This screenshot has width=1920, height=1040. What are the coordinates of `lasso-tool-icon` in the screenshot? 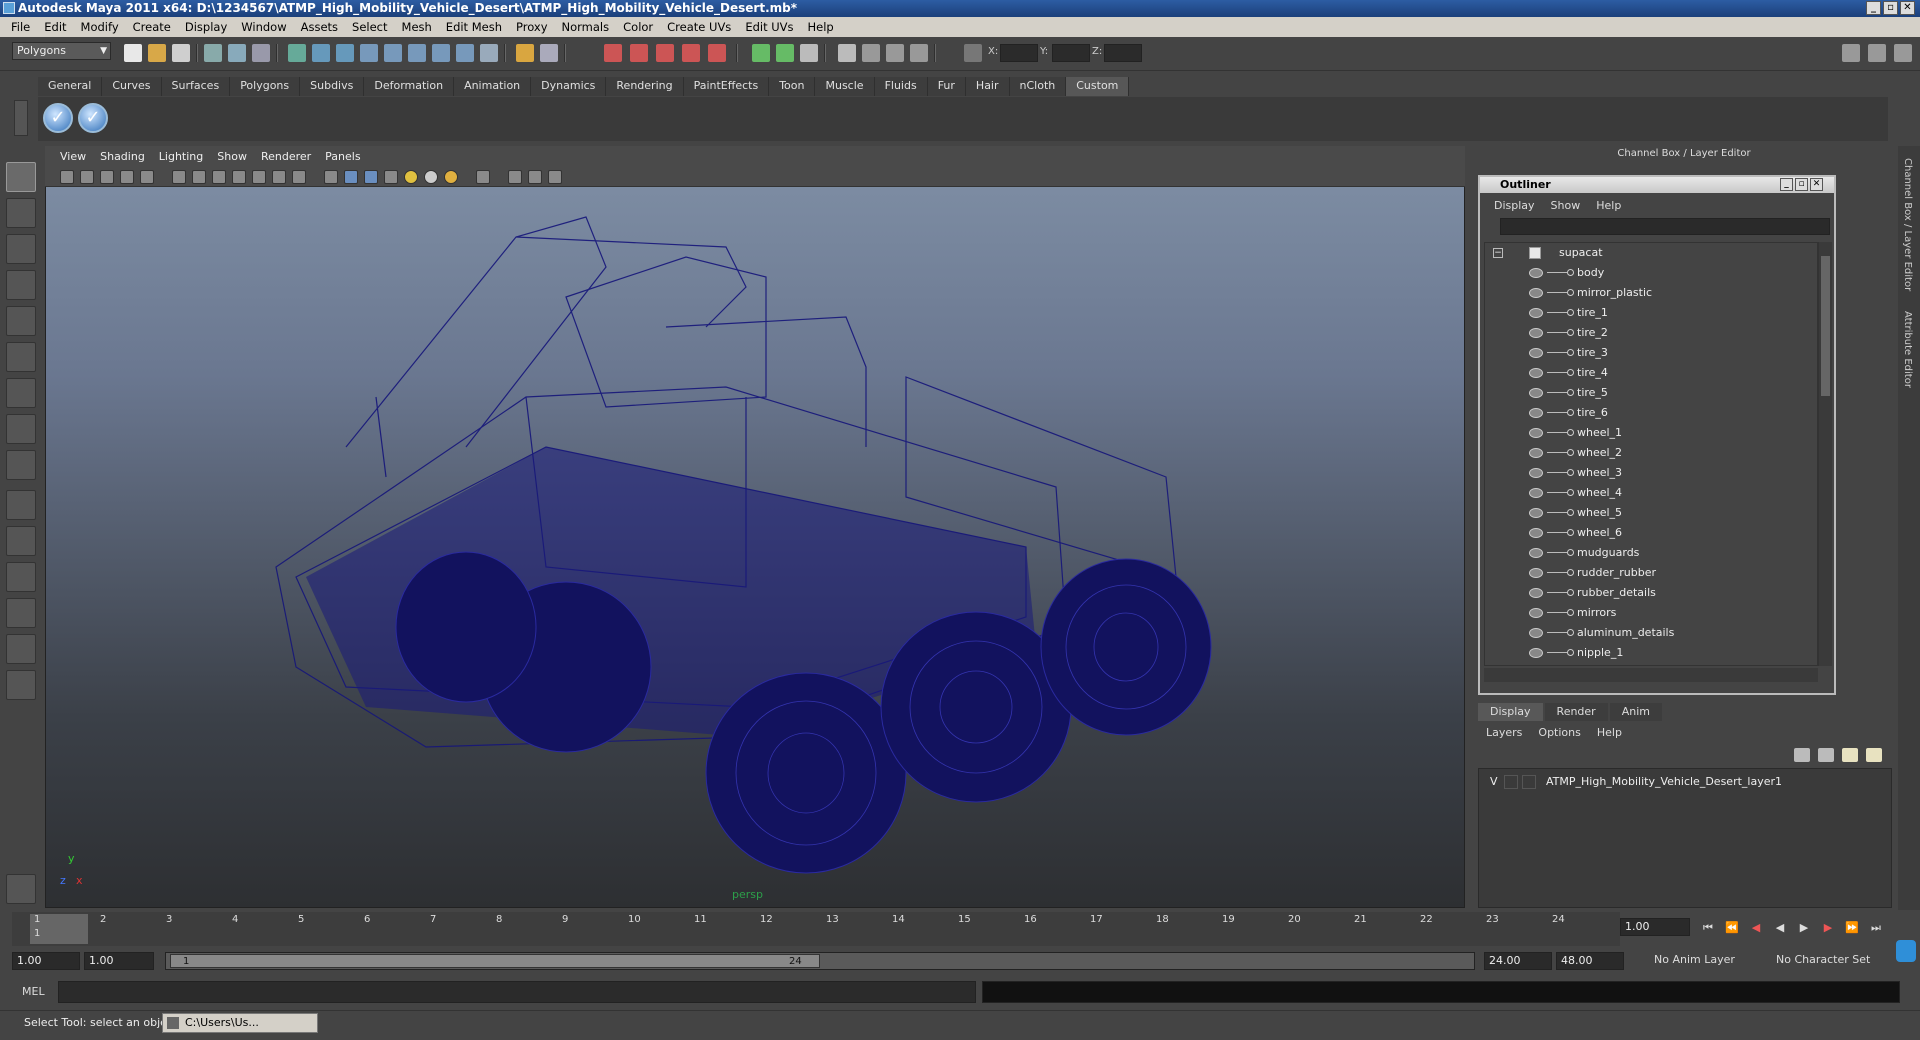 It's located at (21, 213).